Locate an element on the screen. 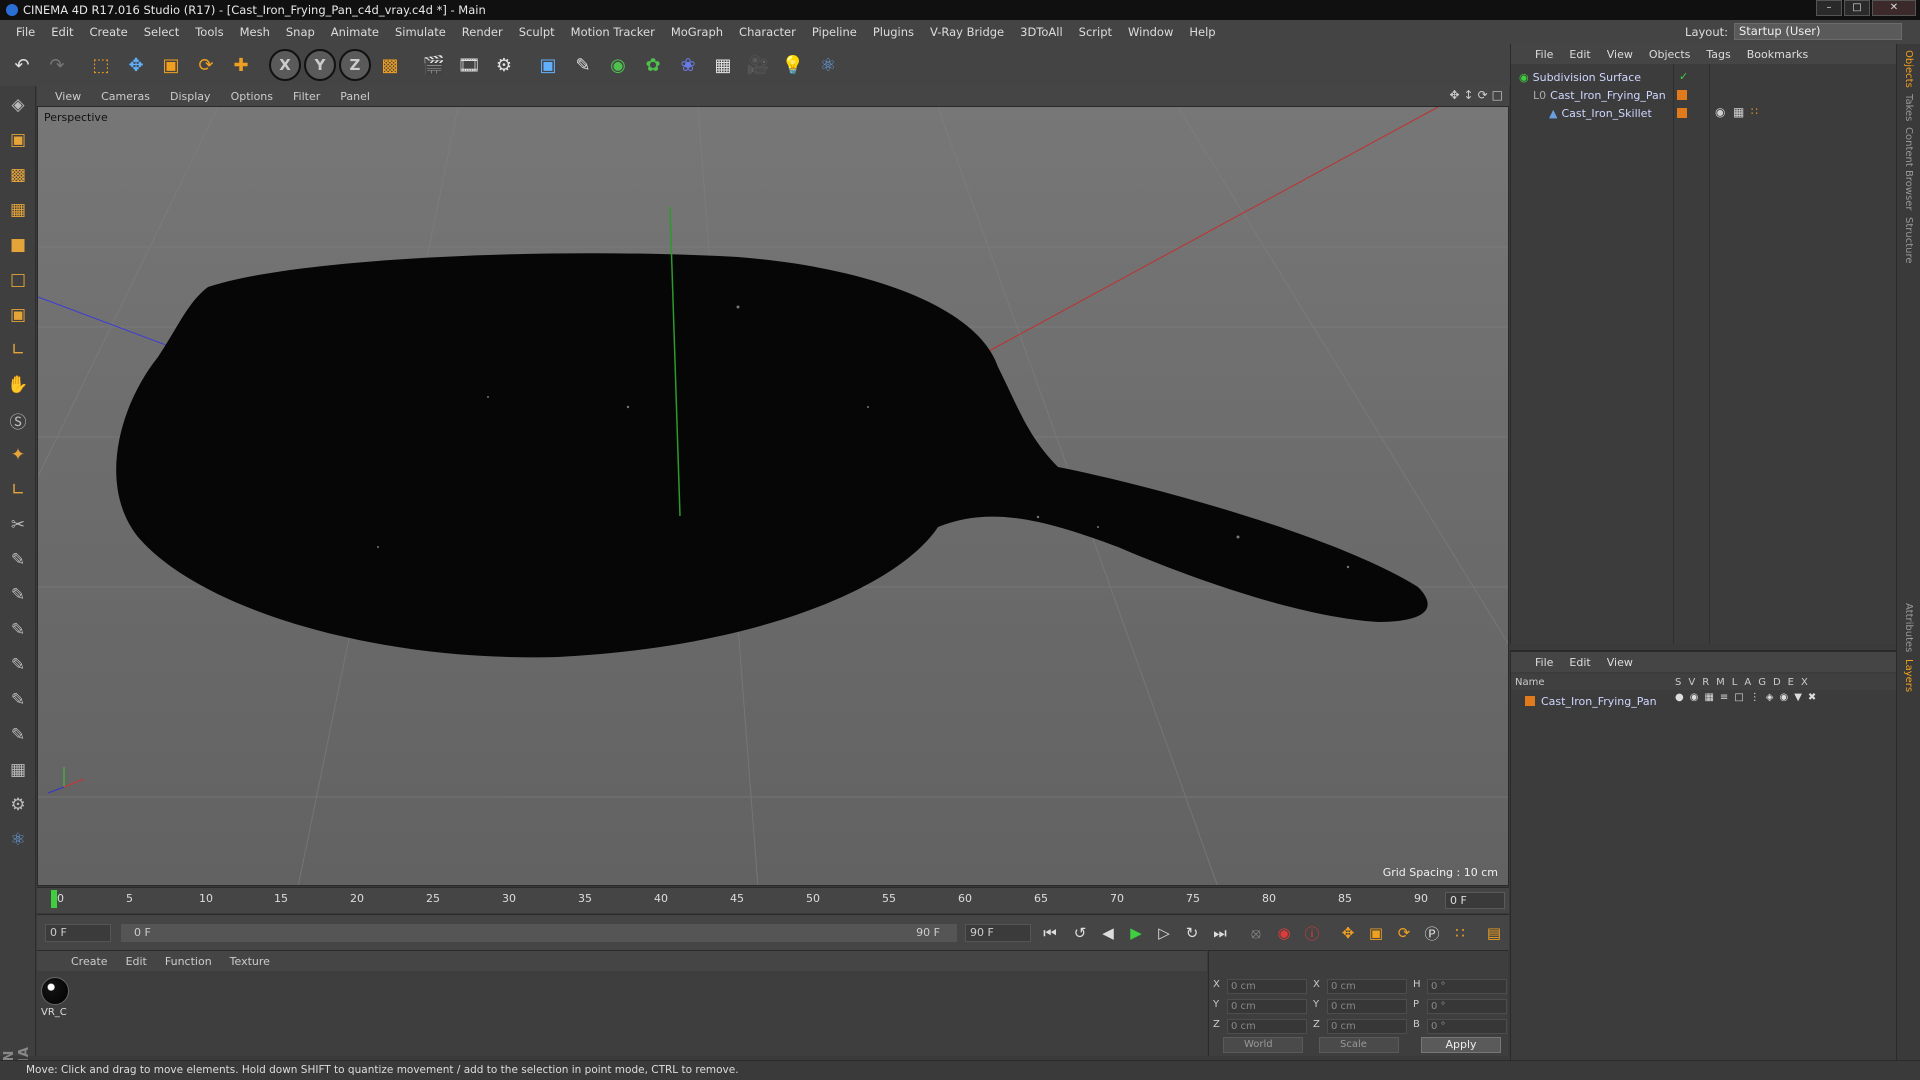 The image size is (1920, 1080). menu-snap: Snap is located at coordinates (300, 32).